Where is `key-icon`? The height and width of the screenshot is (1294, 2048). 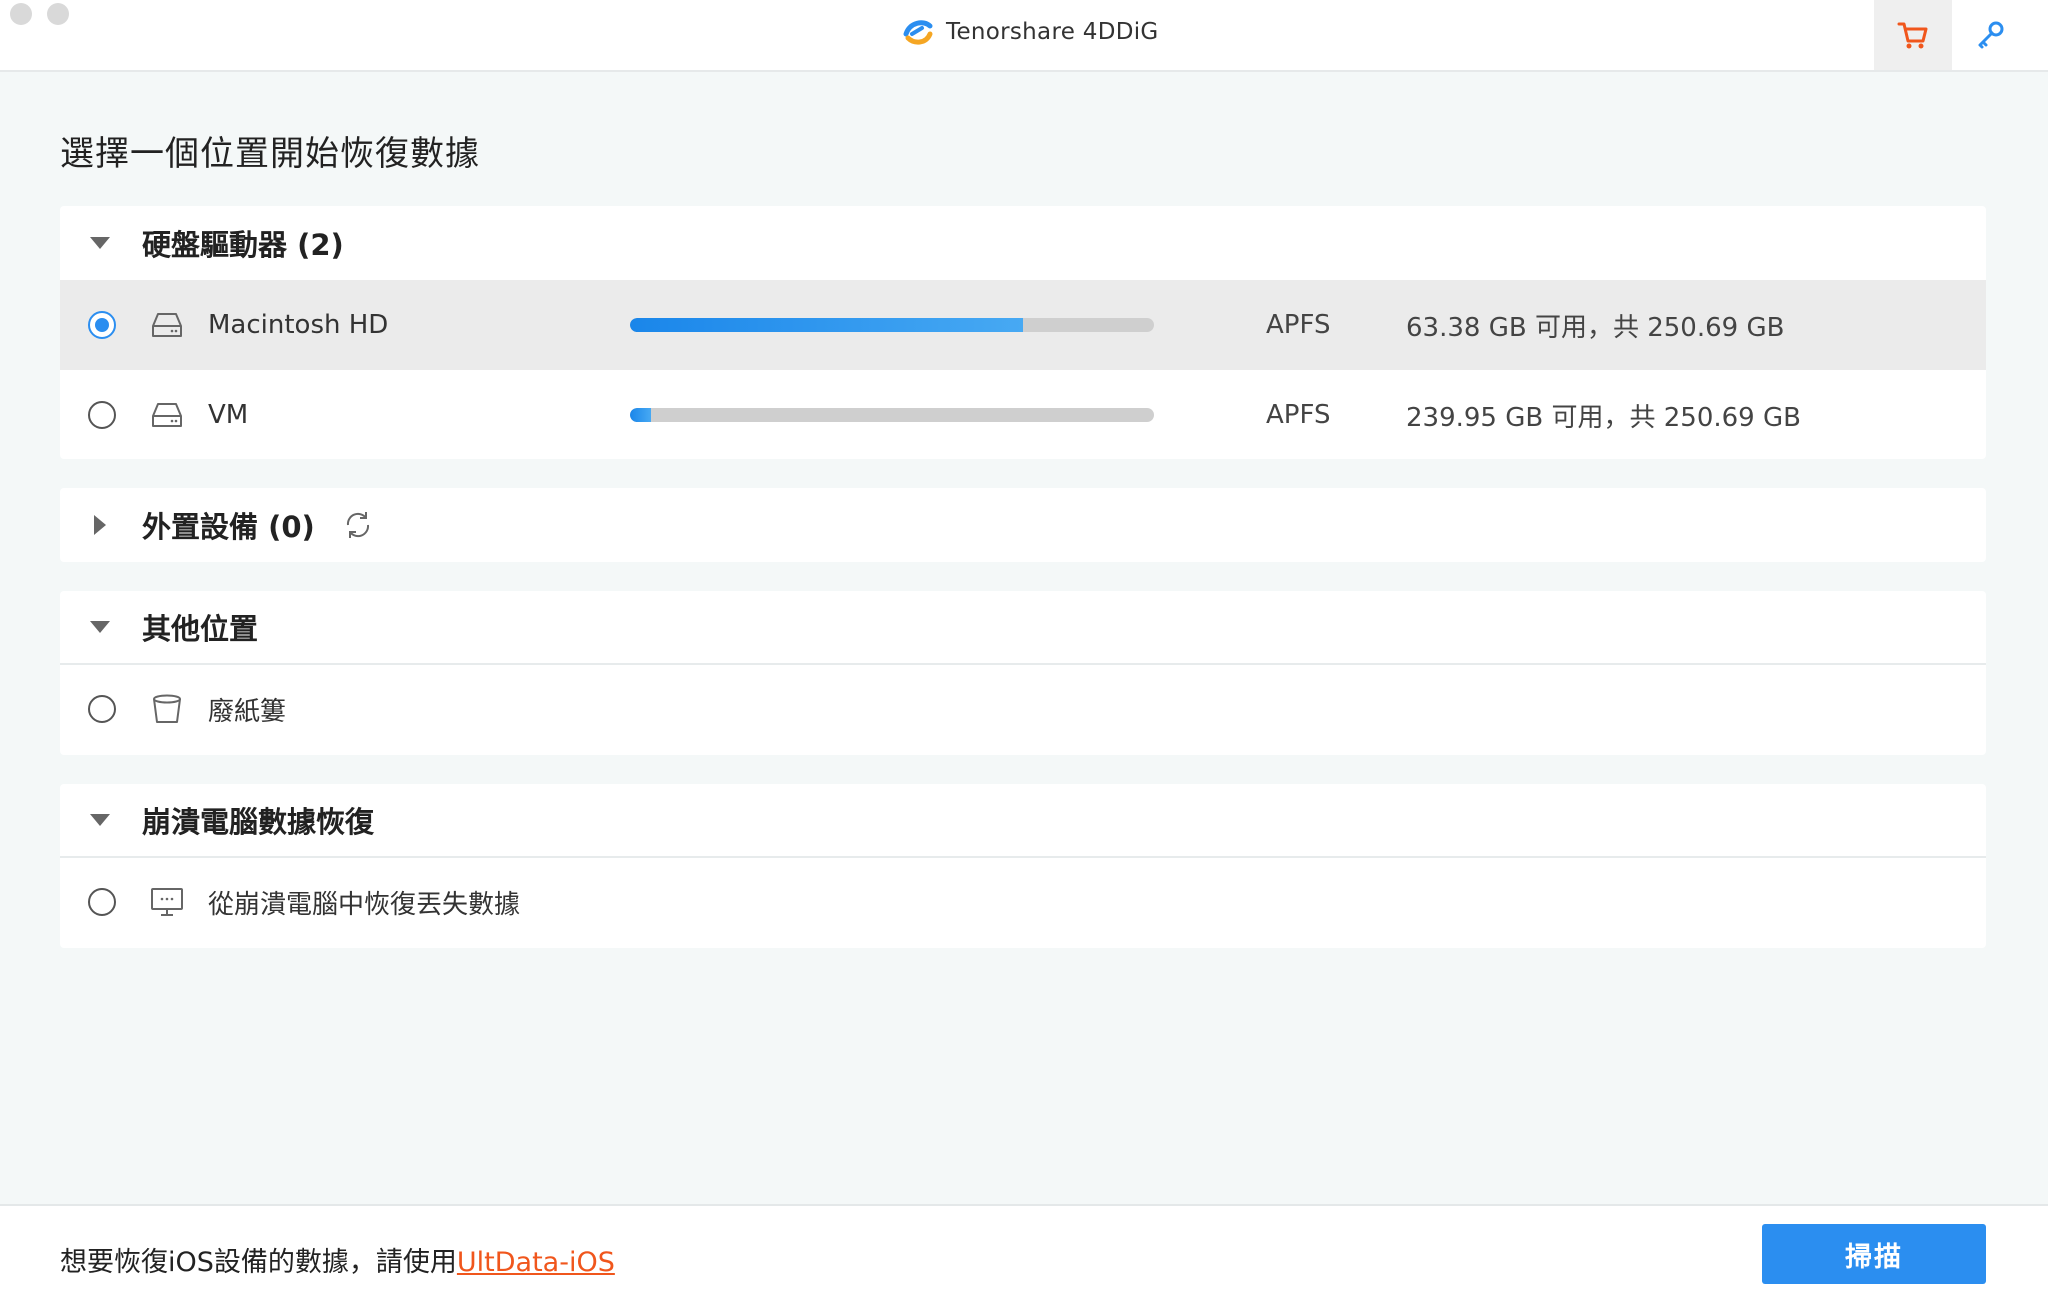 key-icon is located at coordinates (1991, 35).